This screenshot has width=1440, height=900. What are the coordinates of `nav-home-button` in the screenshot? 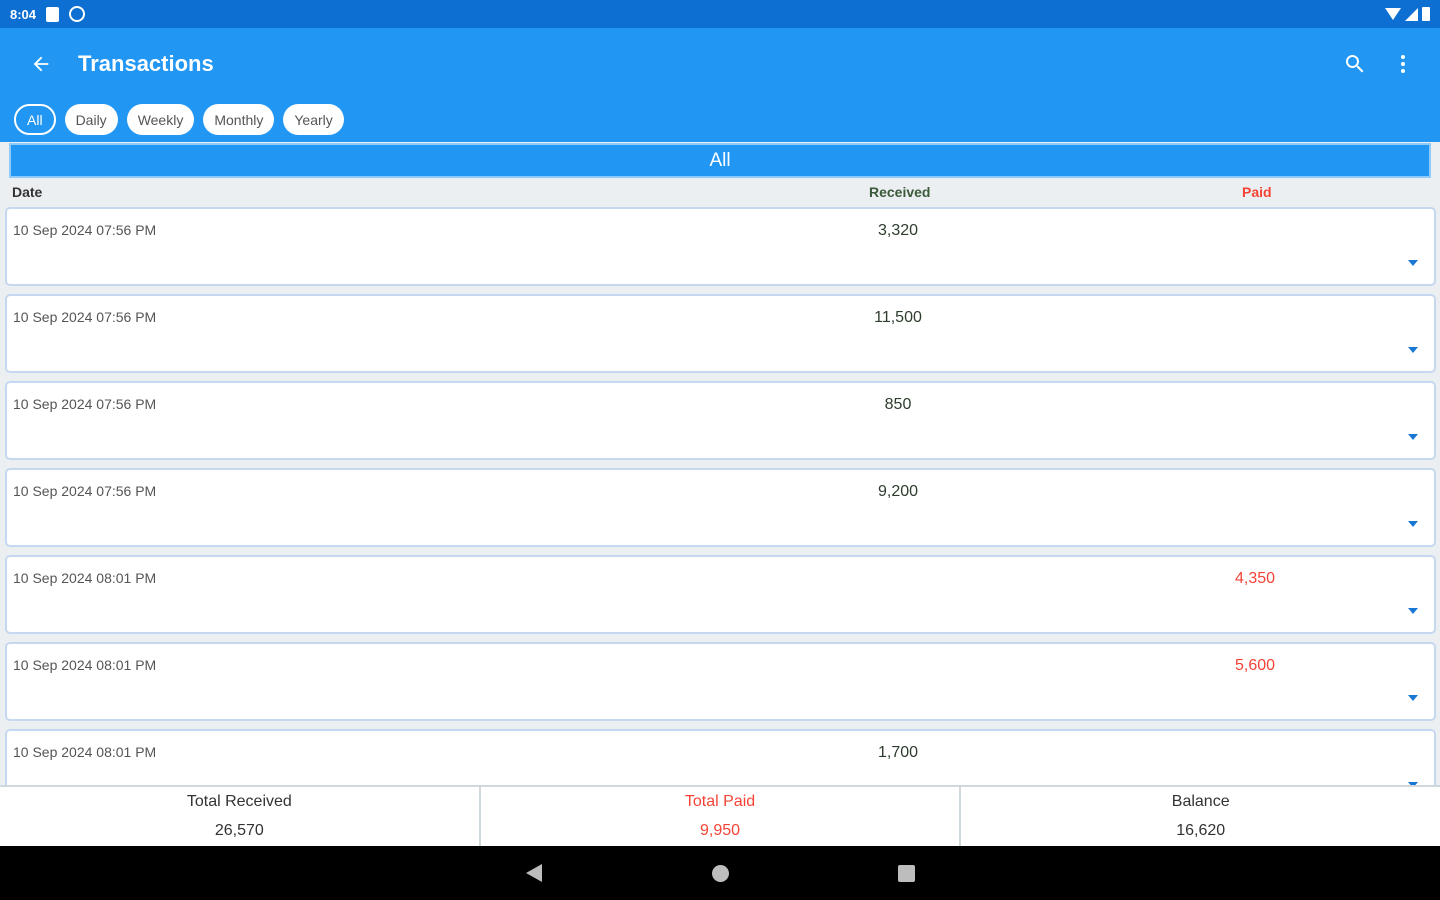 It's located at (720, 873).